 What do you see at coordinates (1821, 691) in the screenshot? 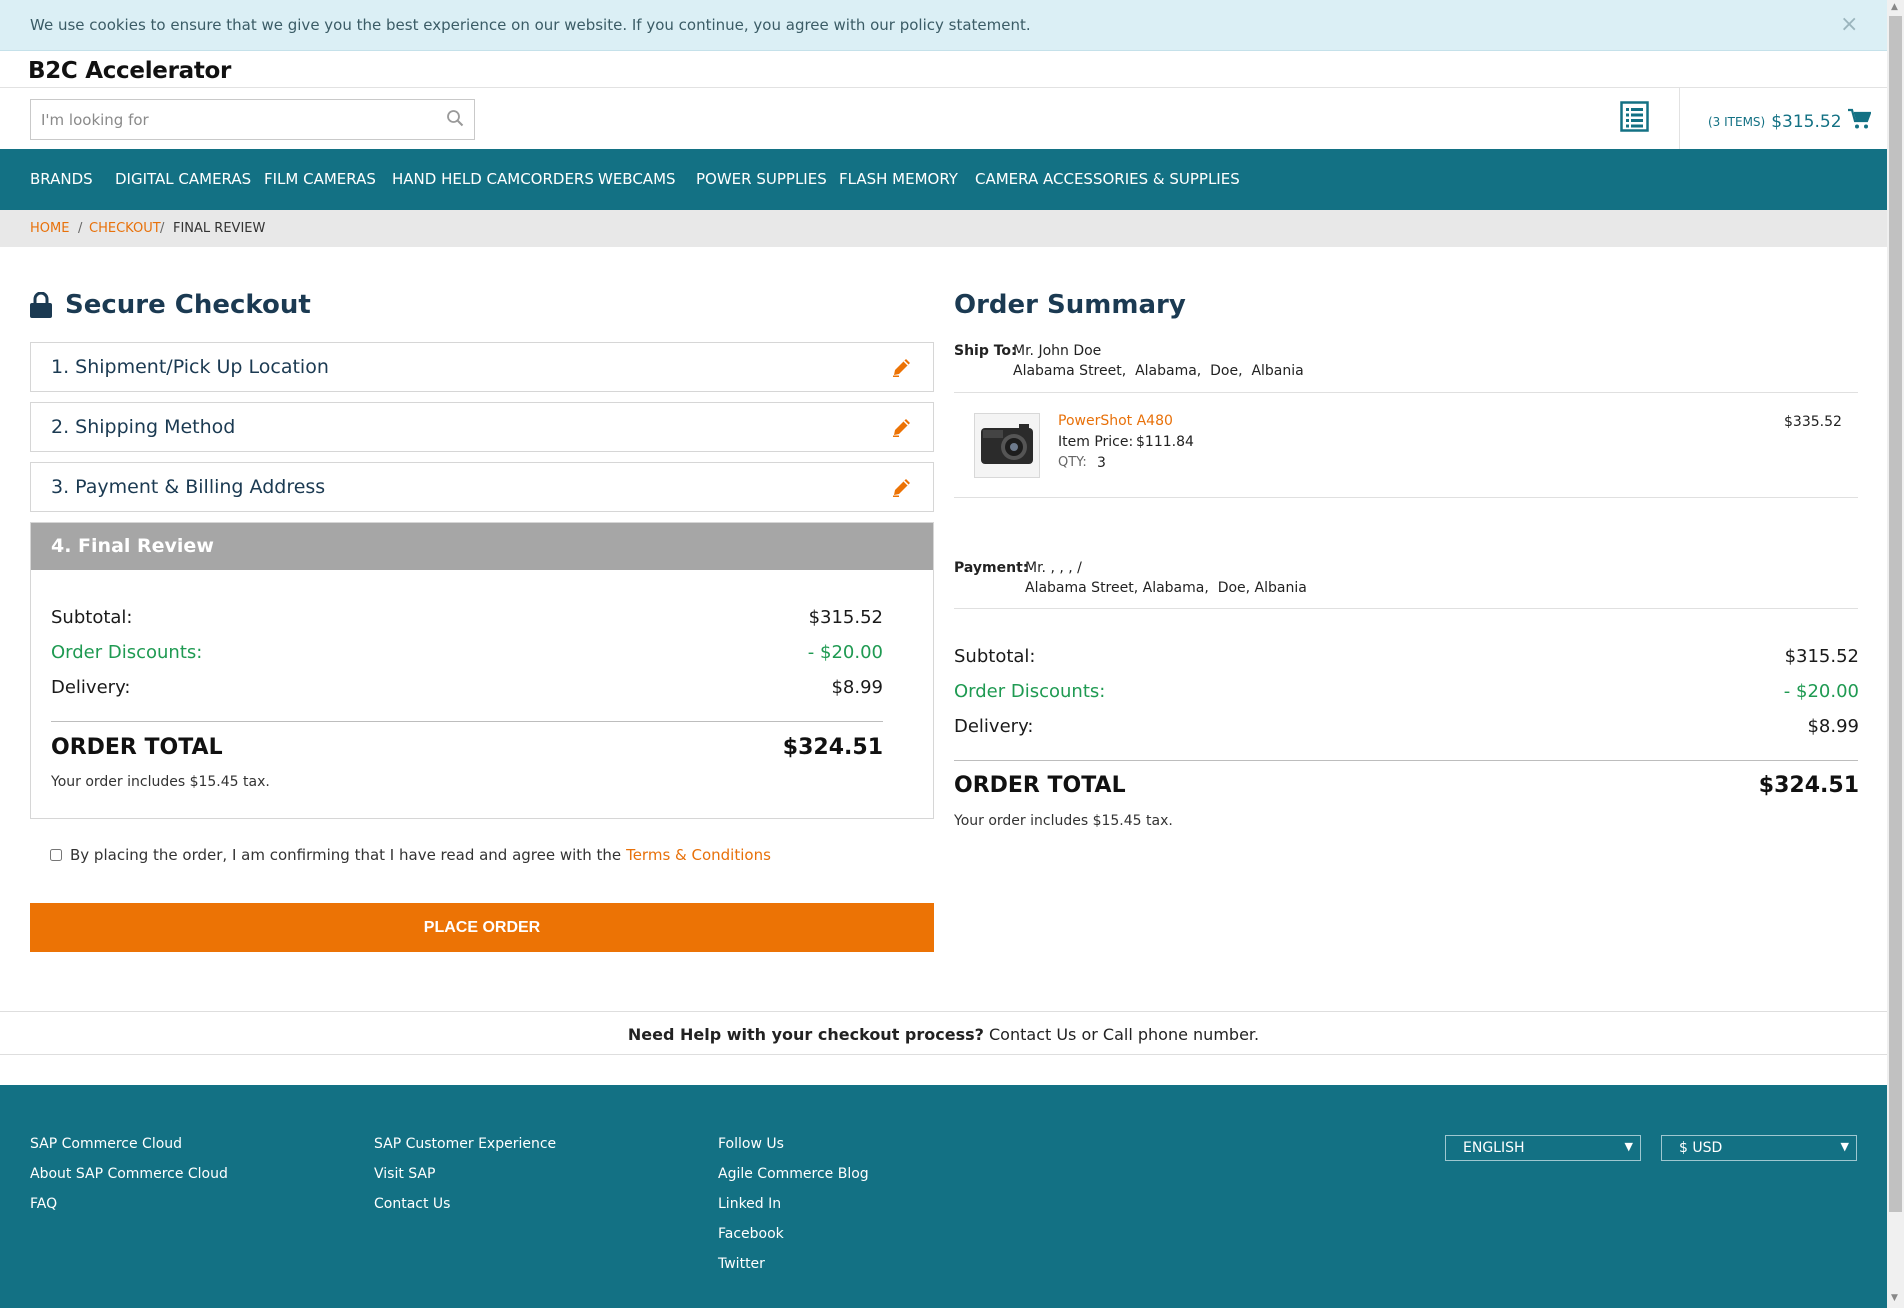
I see `summary-discounts-value: - $20.00` at bounding box center [1821, 691].